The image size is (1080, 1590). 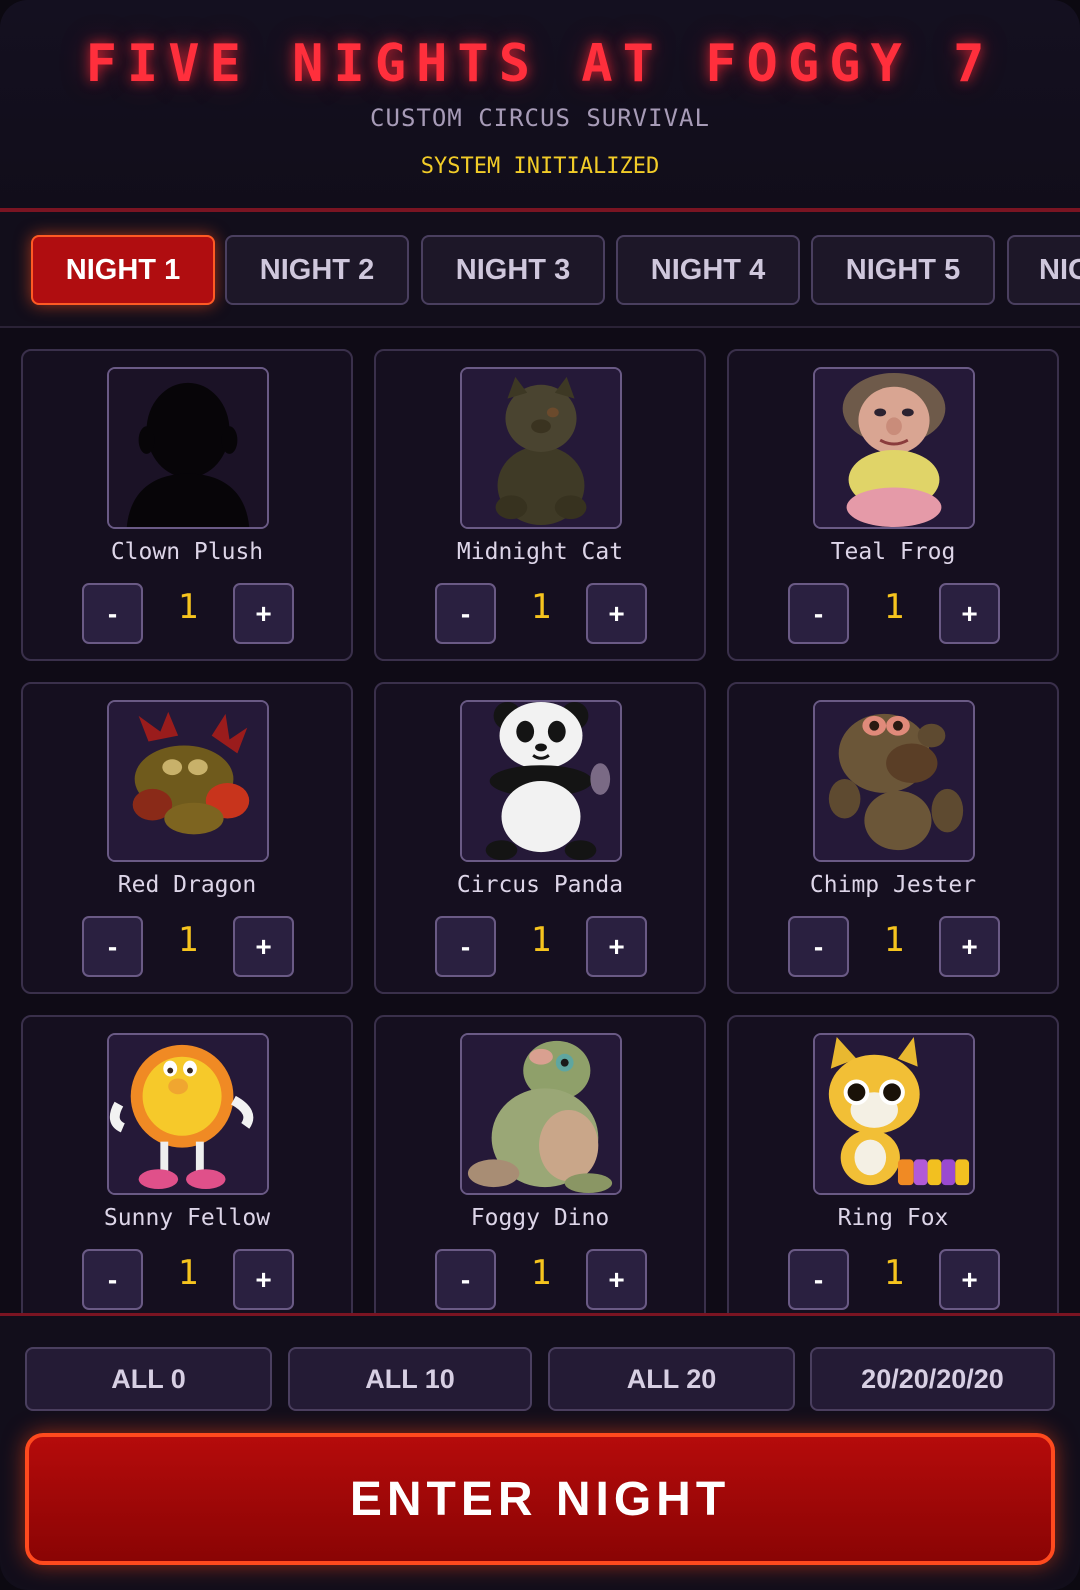 What do you see at coordinates (188, 448) in the screenshot?
I see `silhouette-icon` at bounding box center [188, 448].